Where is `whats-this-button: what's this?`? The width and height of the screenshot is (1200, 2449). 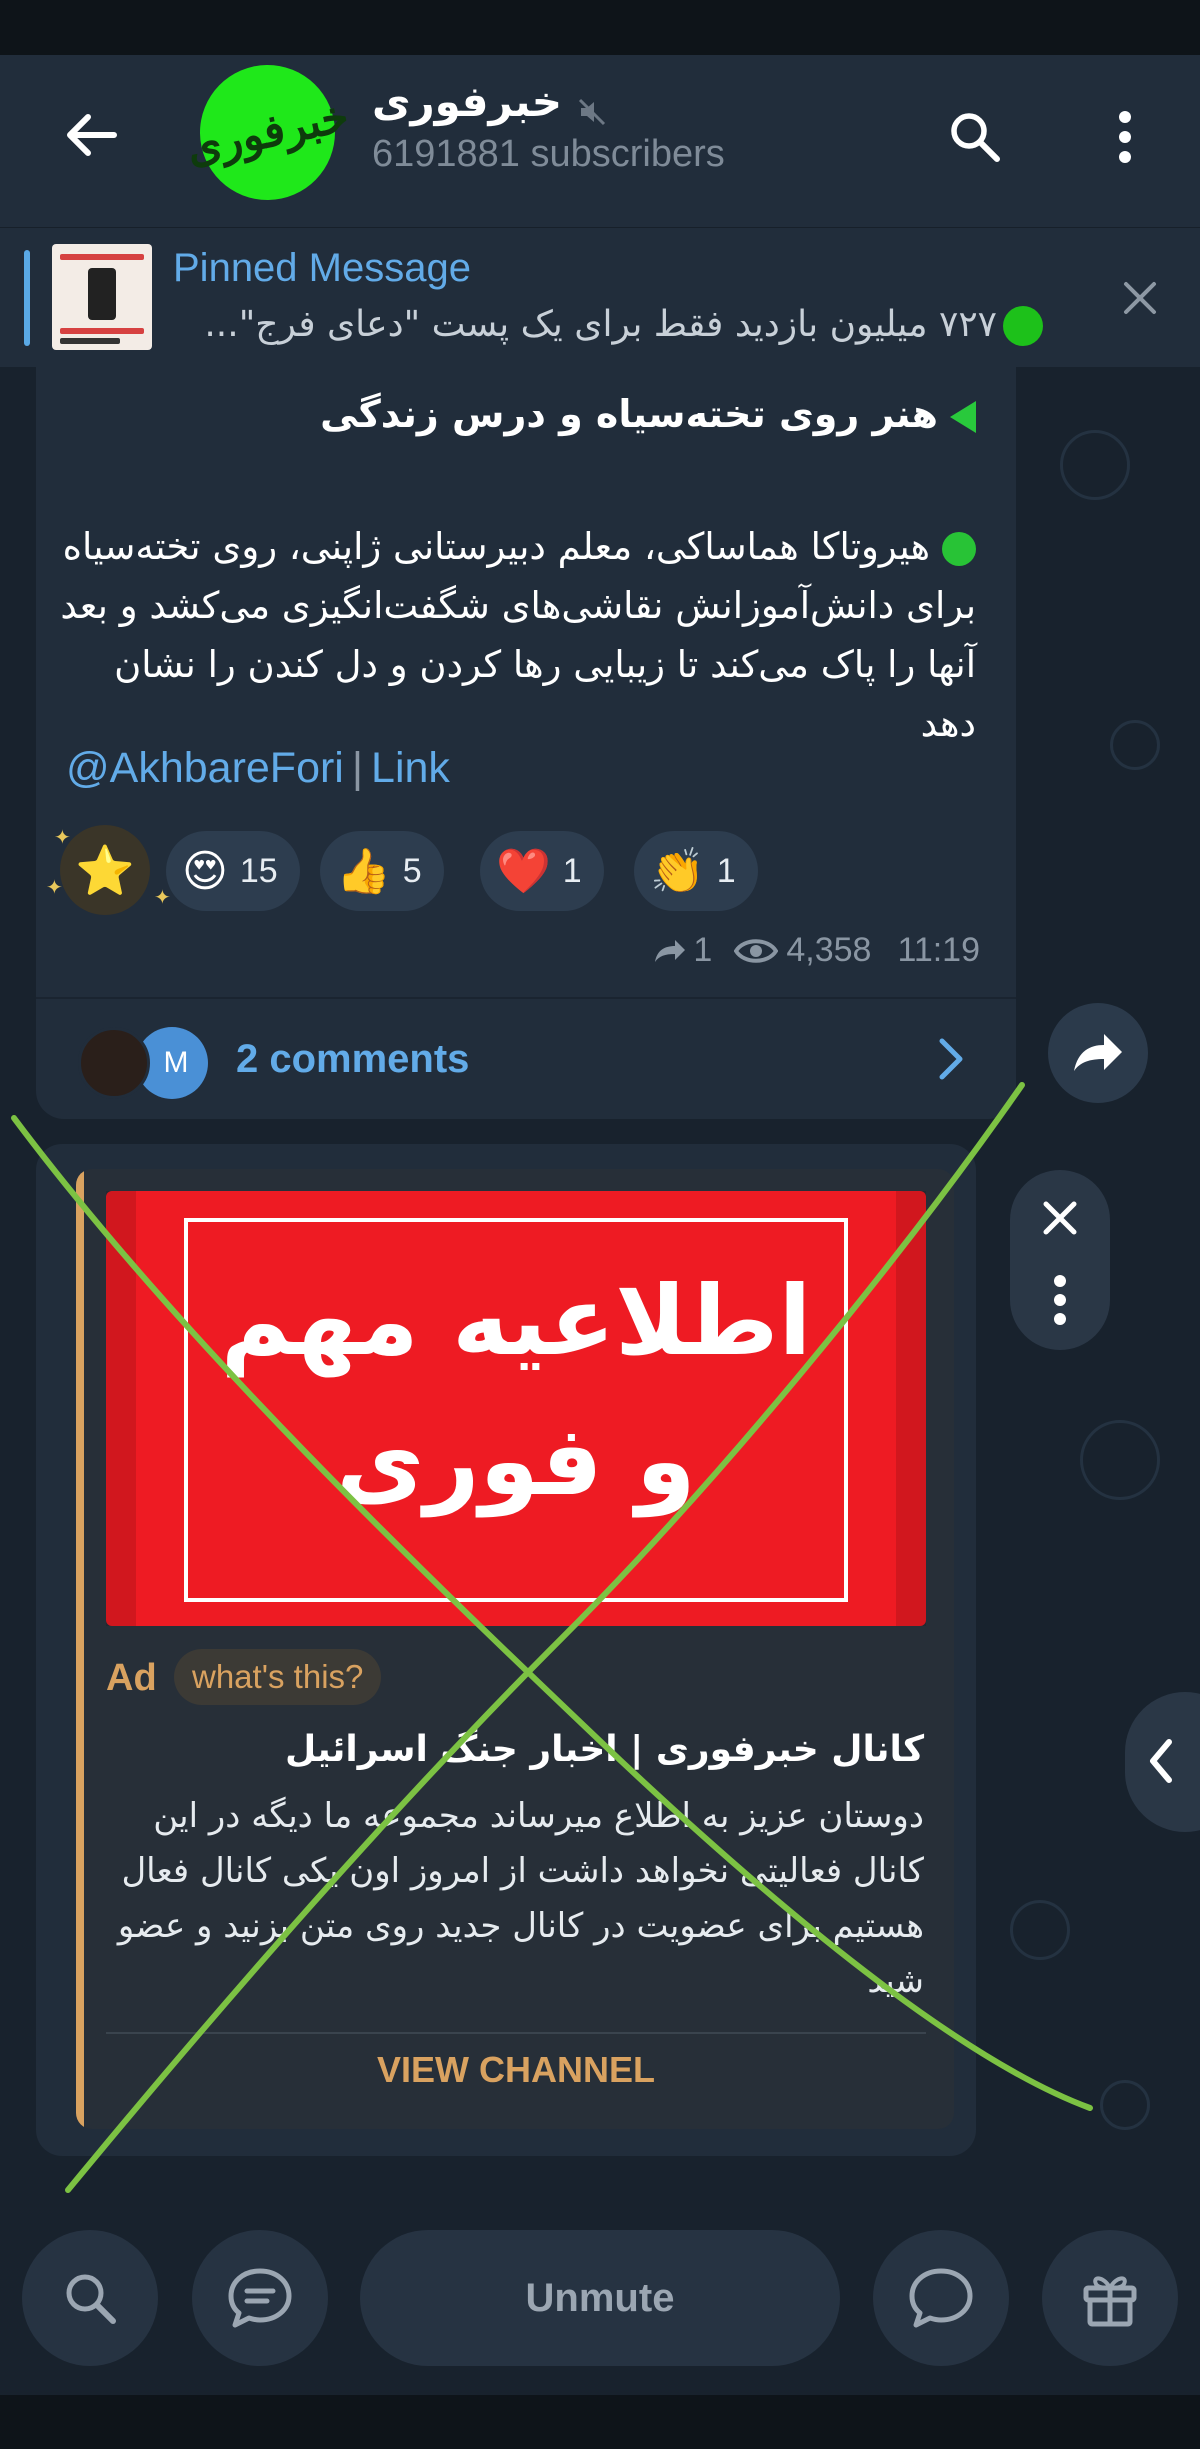
whats-this-button: what's this? is located at coordinates (278, 1677).